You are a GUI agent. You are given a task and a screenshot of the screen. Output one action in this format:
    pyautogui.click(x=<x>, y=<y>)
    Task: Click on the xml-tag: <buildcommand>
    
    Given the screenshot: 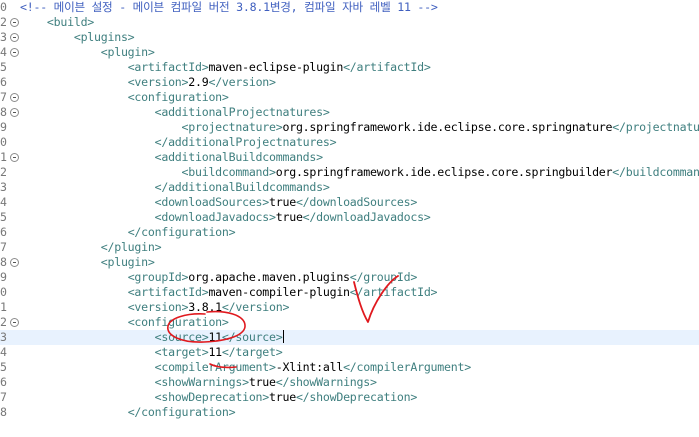 What is the action you would take?
    pyautogui.click(x=228, y=172)
    